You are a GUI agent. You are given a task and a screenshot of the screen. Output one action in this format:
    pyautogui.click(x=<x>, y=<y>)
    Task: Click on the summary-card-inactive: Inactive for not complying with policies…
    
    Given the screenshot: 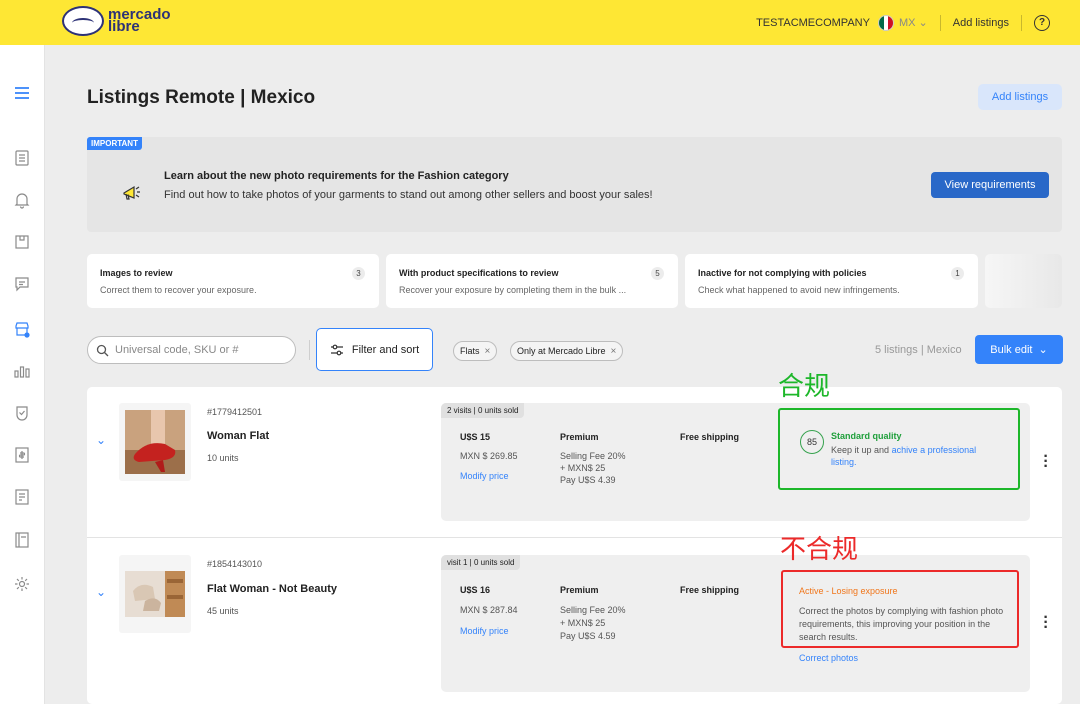 What is the action you would take?
    pyautogui.click(x=831, y=281)
    